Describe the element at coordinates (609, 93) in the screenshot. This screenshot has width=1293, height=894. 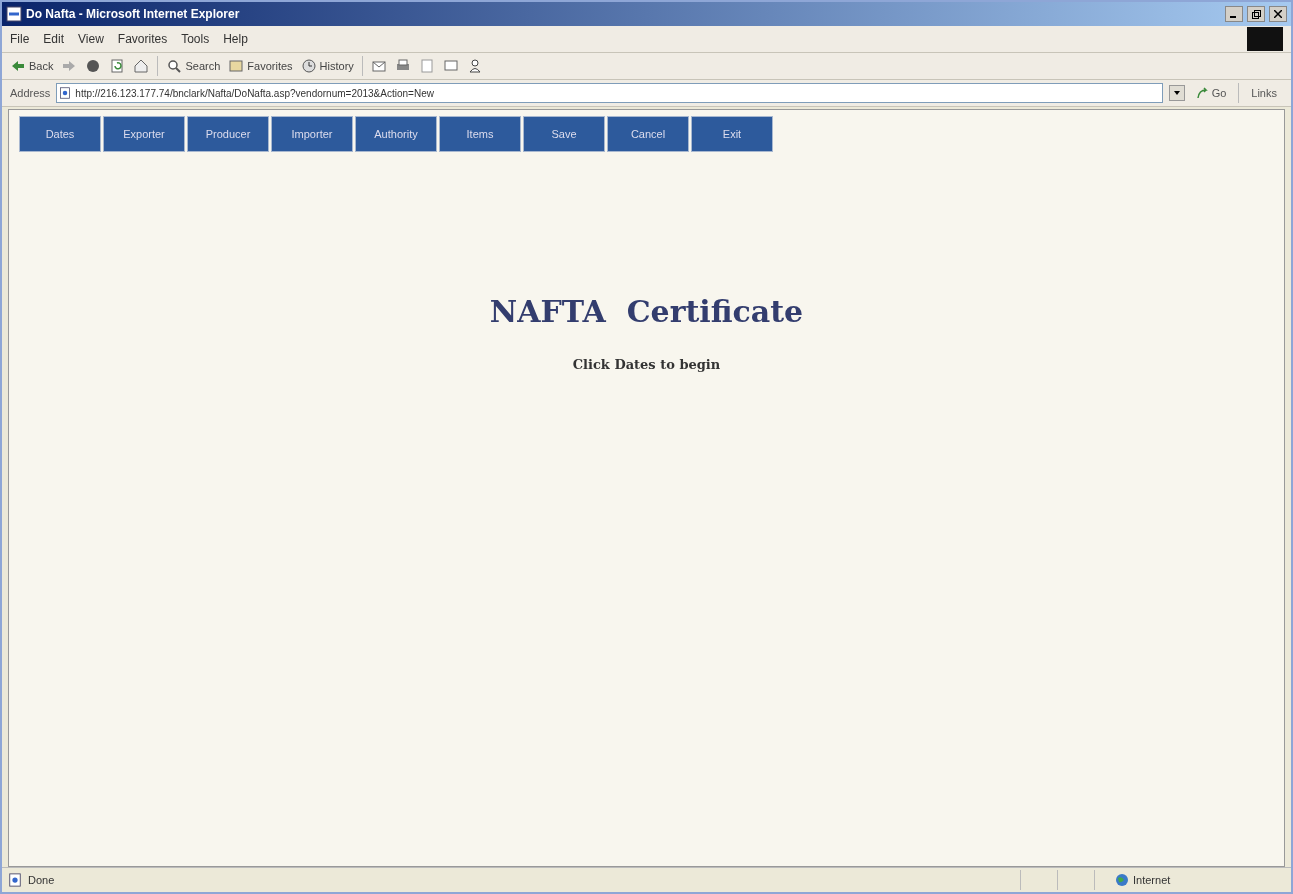
I see `address-field: http://216.123.177.74/bnclark/Nafta/DoNafta.asp?vendornum=2013&Action=New` at that location.